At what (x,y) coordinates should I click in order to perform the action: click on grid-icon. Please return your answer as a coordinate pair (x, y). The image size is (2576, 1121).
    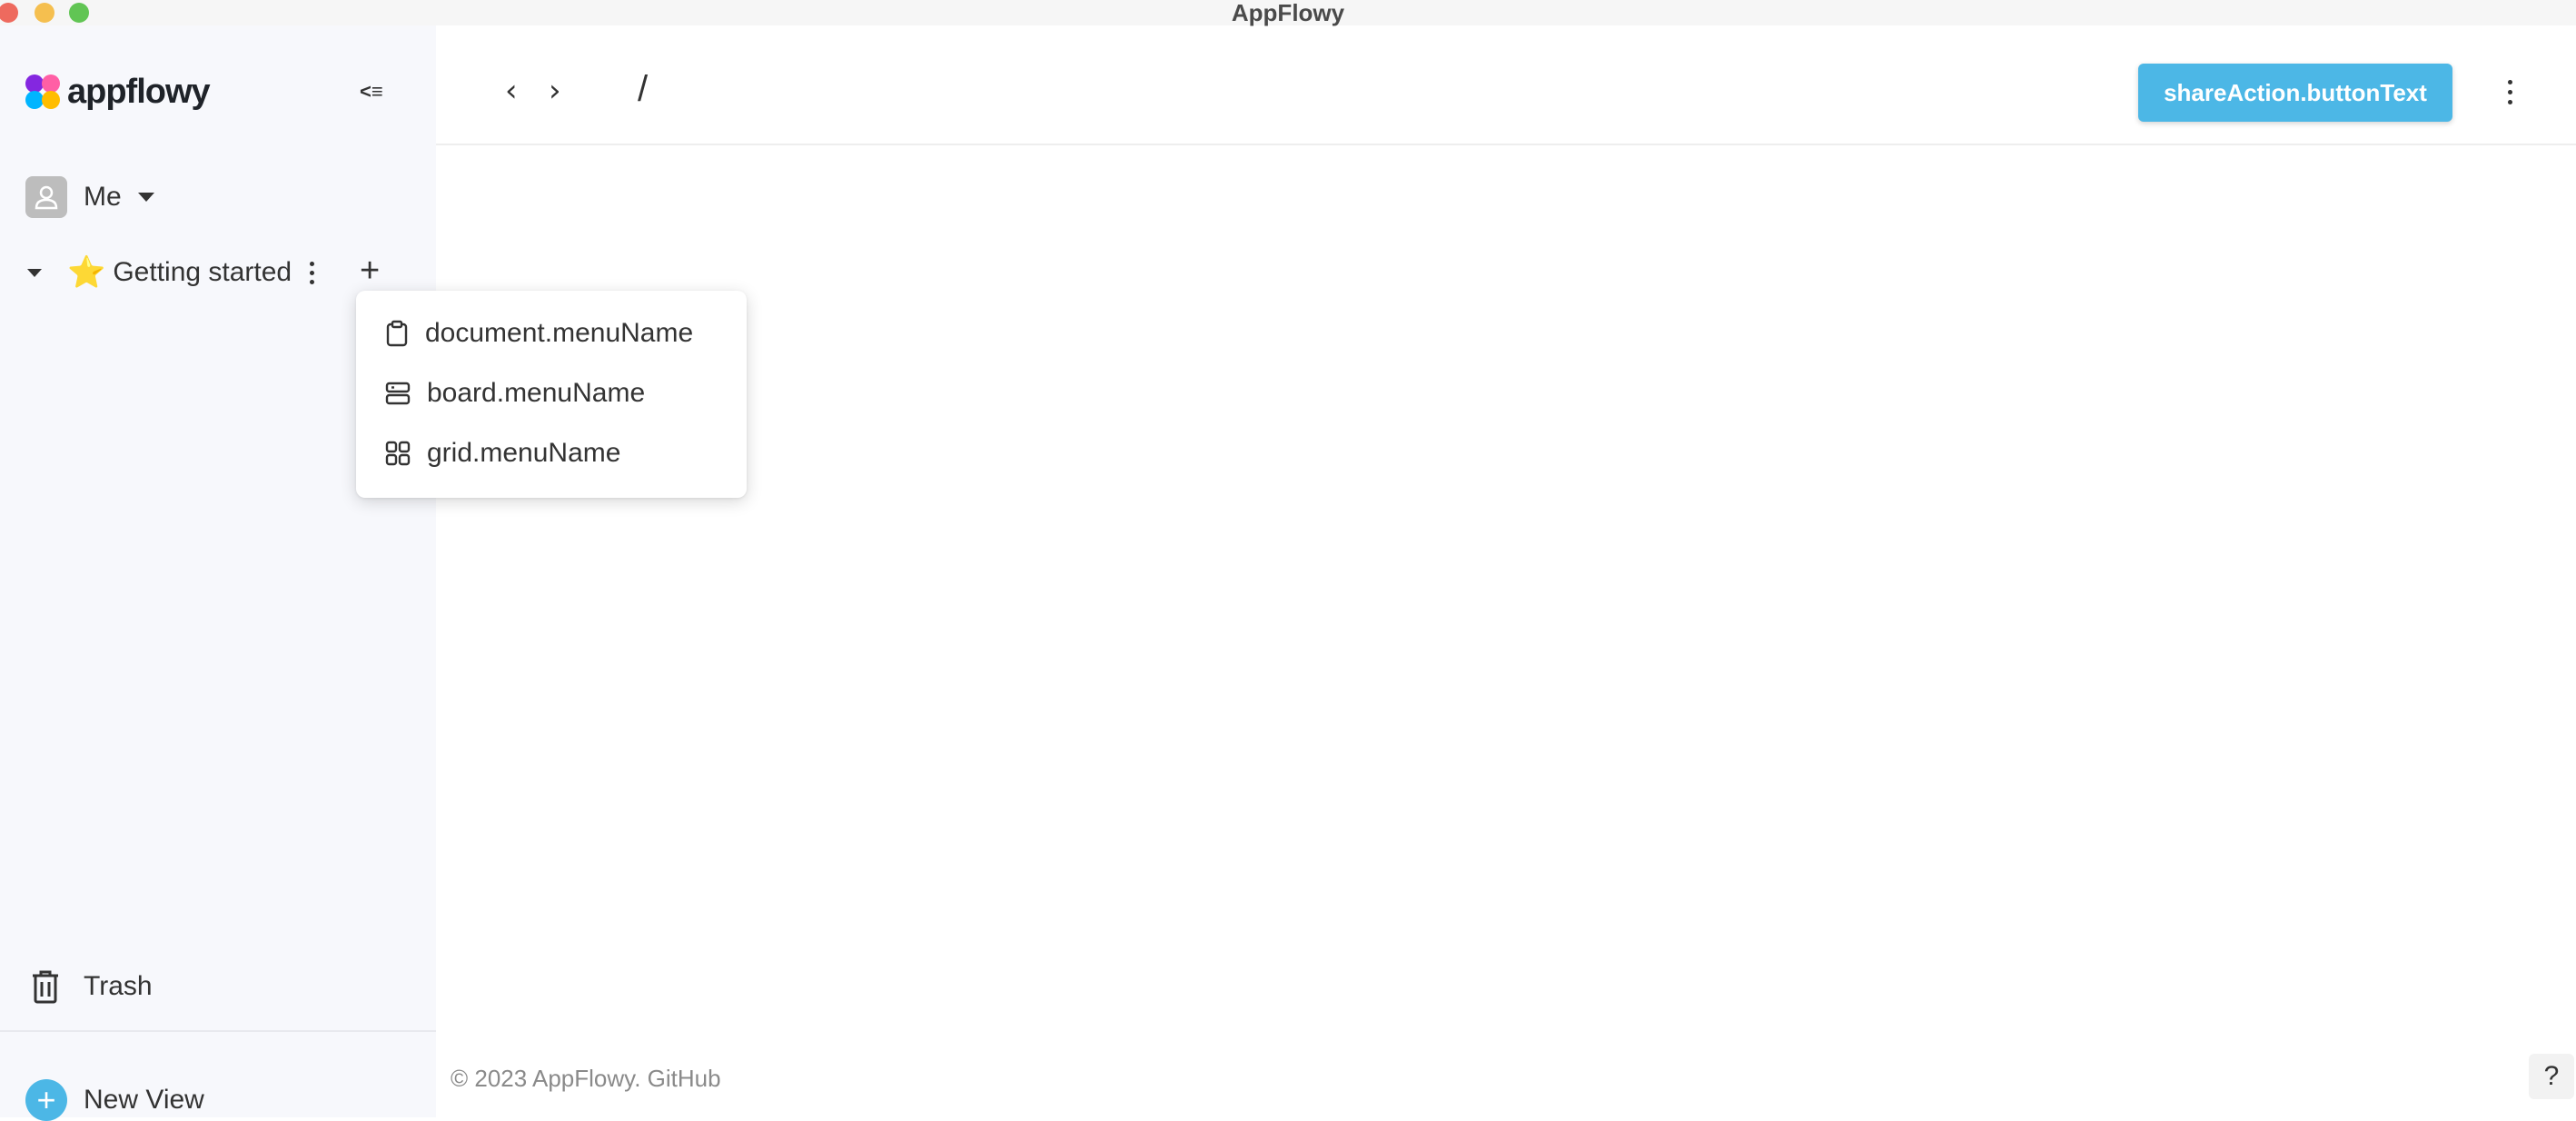
    Looking at the image, I should click on (398, 453).